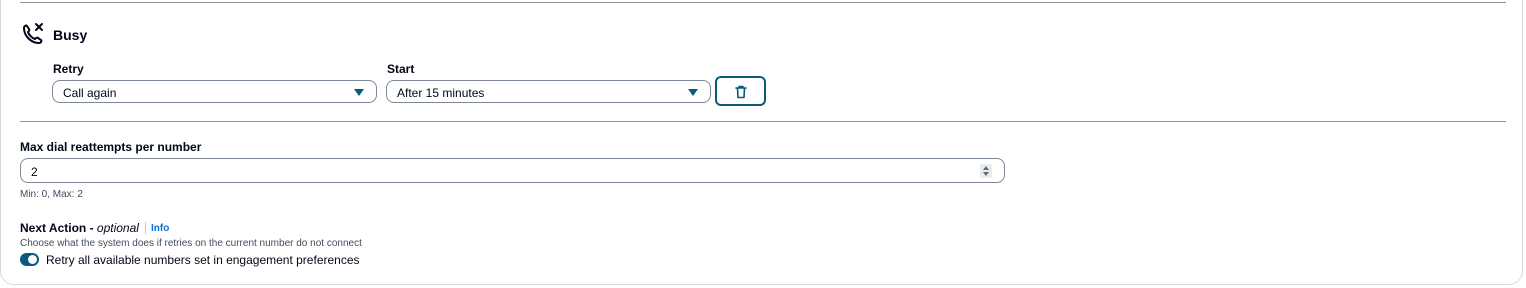 This screenshot has width=1526, height=288. What do you see at coordinates (111, 147) in the screenshot?
I see `max-dial-label: Max dial reattempts per number` at bounding box center [111, 147].